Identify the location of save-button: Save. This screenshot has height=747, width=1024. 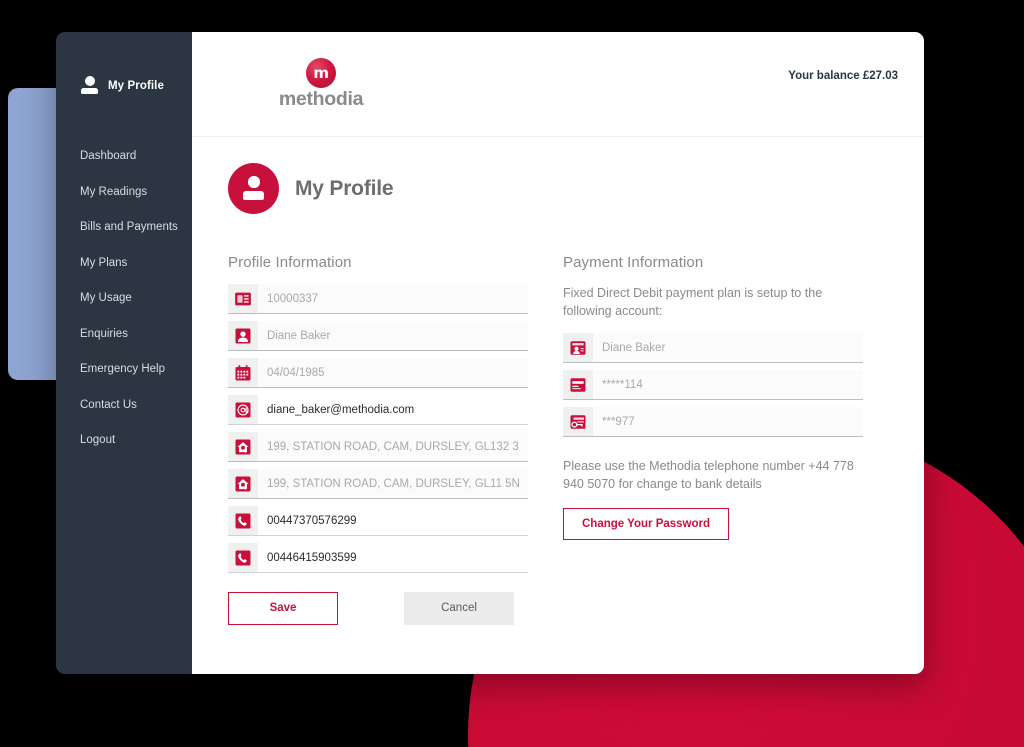
(283, 608).